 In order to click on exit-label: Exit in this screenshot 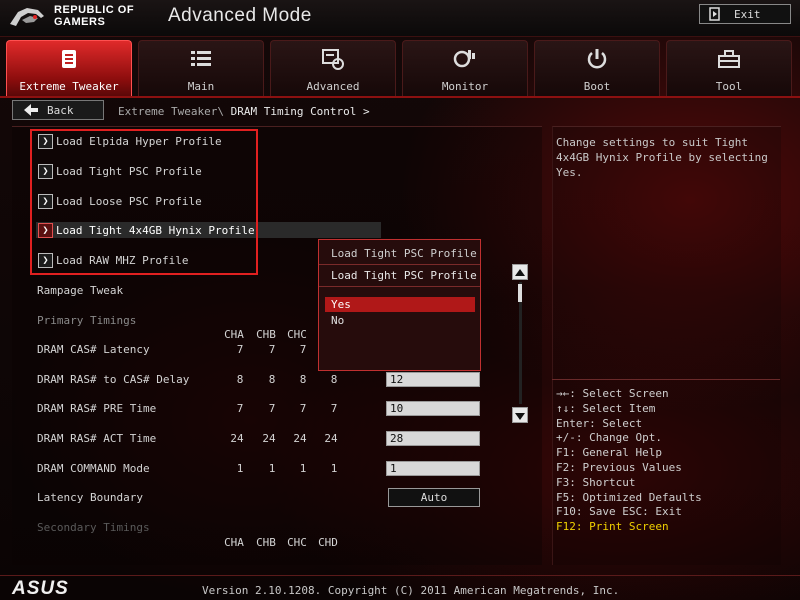, I will do `click(747, 14)`.